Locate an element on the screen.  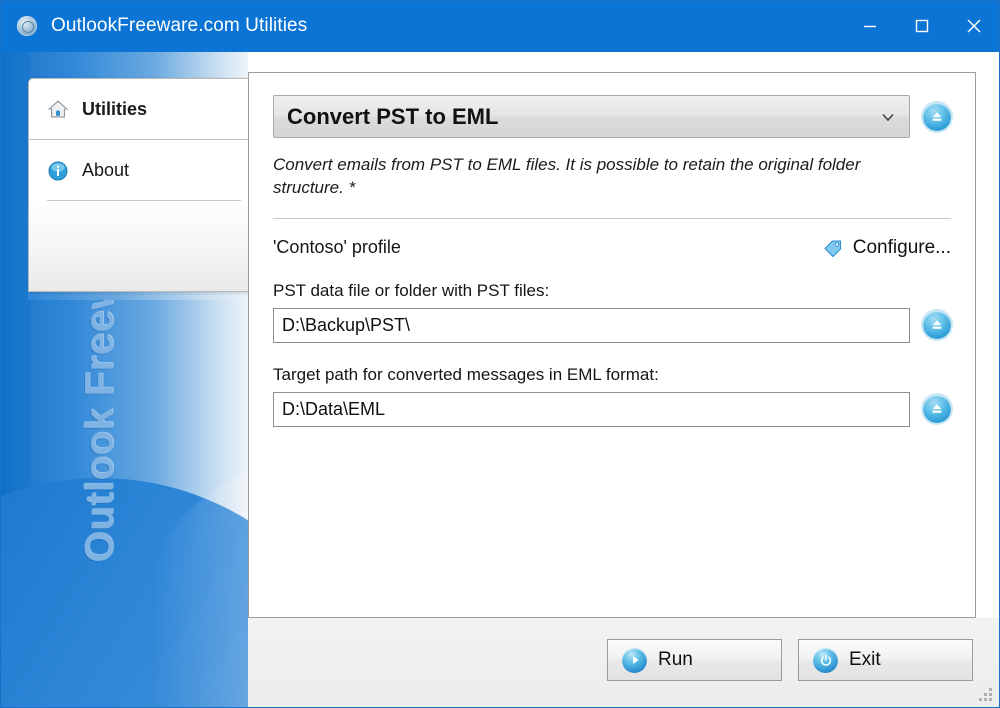
eml-target-row: D:\Data\EML is located at coordinates (612, 409).